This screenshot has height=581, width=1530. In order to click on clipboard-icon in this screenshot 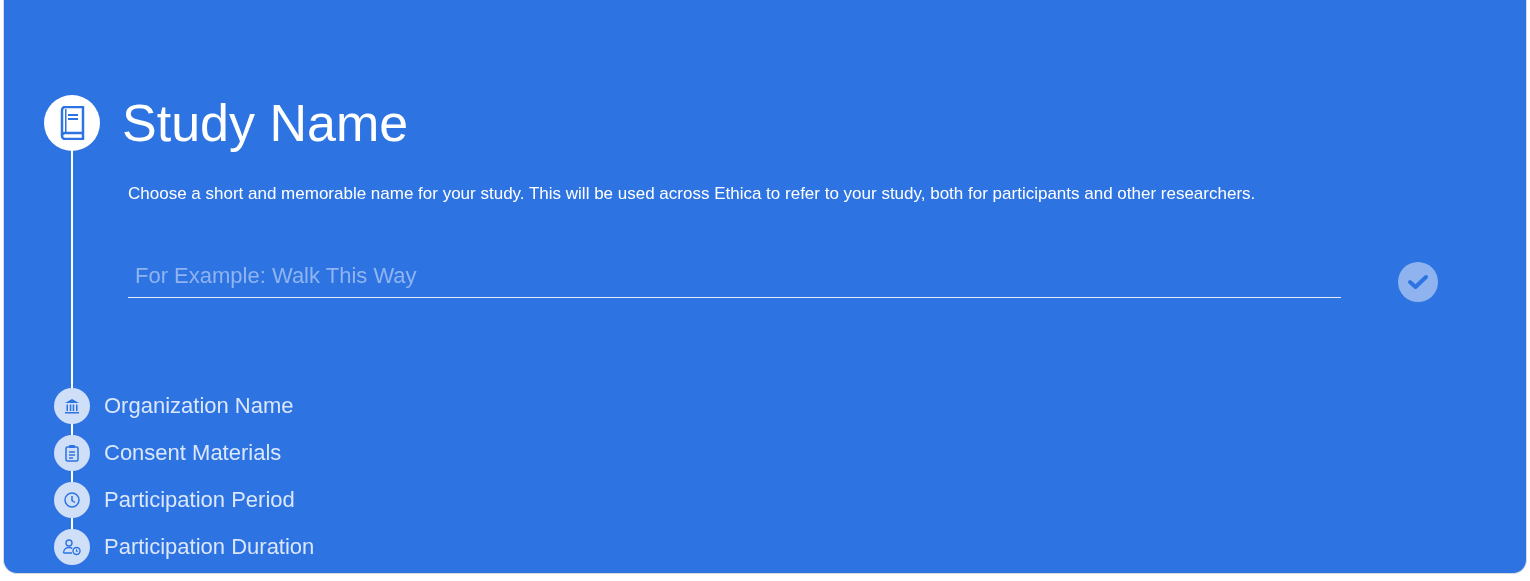, I will do `click(72, 453)`.